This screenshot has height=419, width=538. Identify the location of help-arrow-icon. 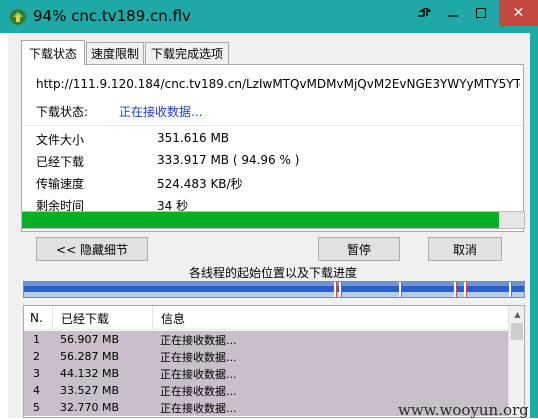
(424, 12).